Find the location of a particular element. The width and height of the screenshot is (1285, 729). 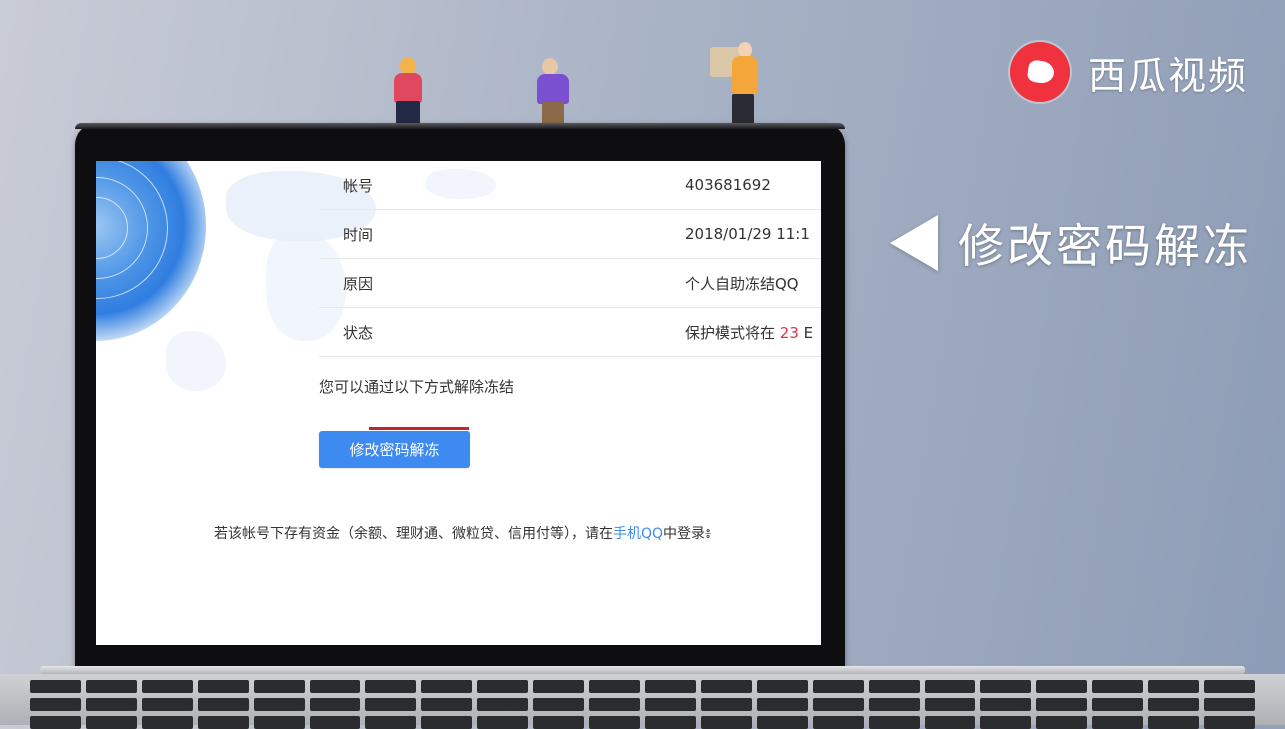

man-figure is located at coordinates (554, 91).